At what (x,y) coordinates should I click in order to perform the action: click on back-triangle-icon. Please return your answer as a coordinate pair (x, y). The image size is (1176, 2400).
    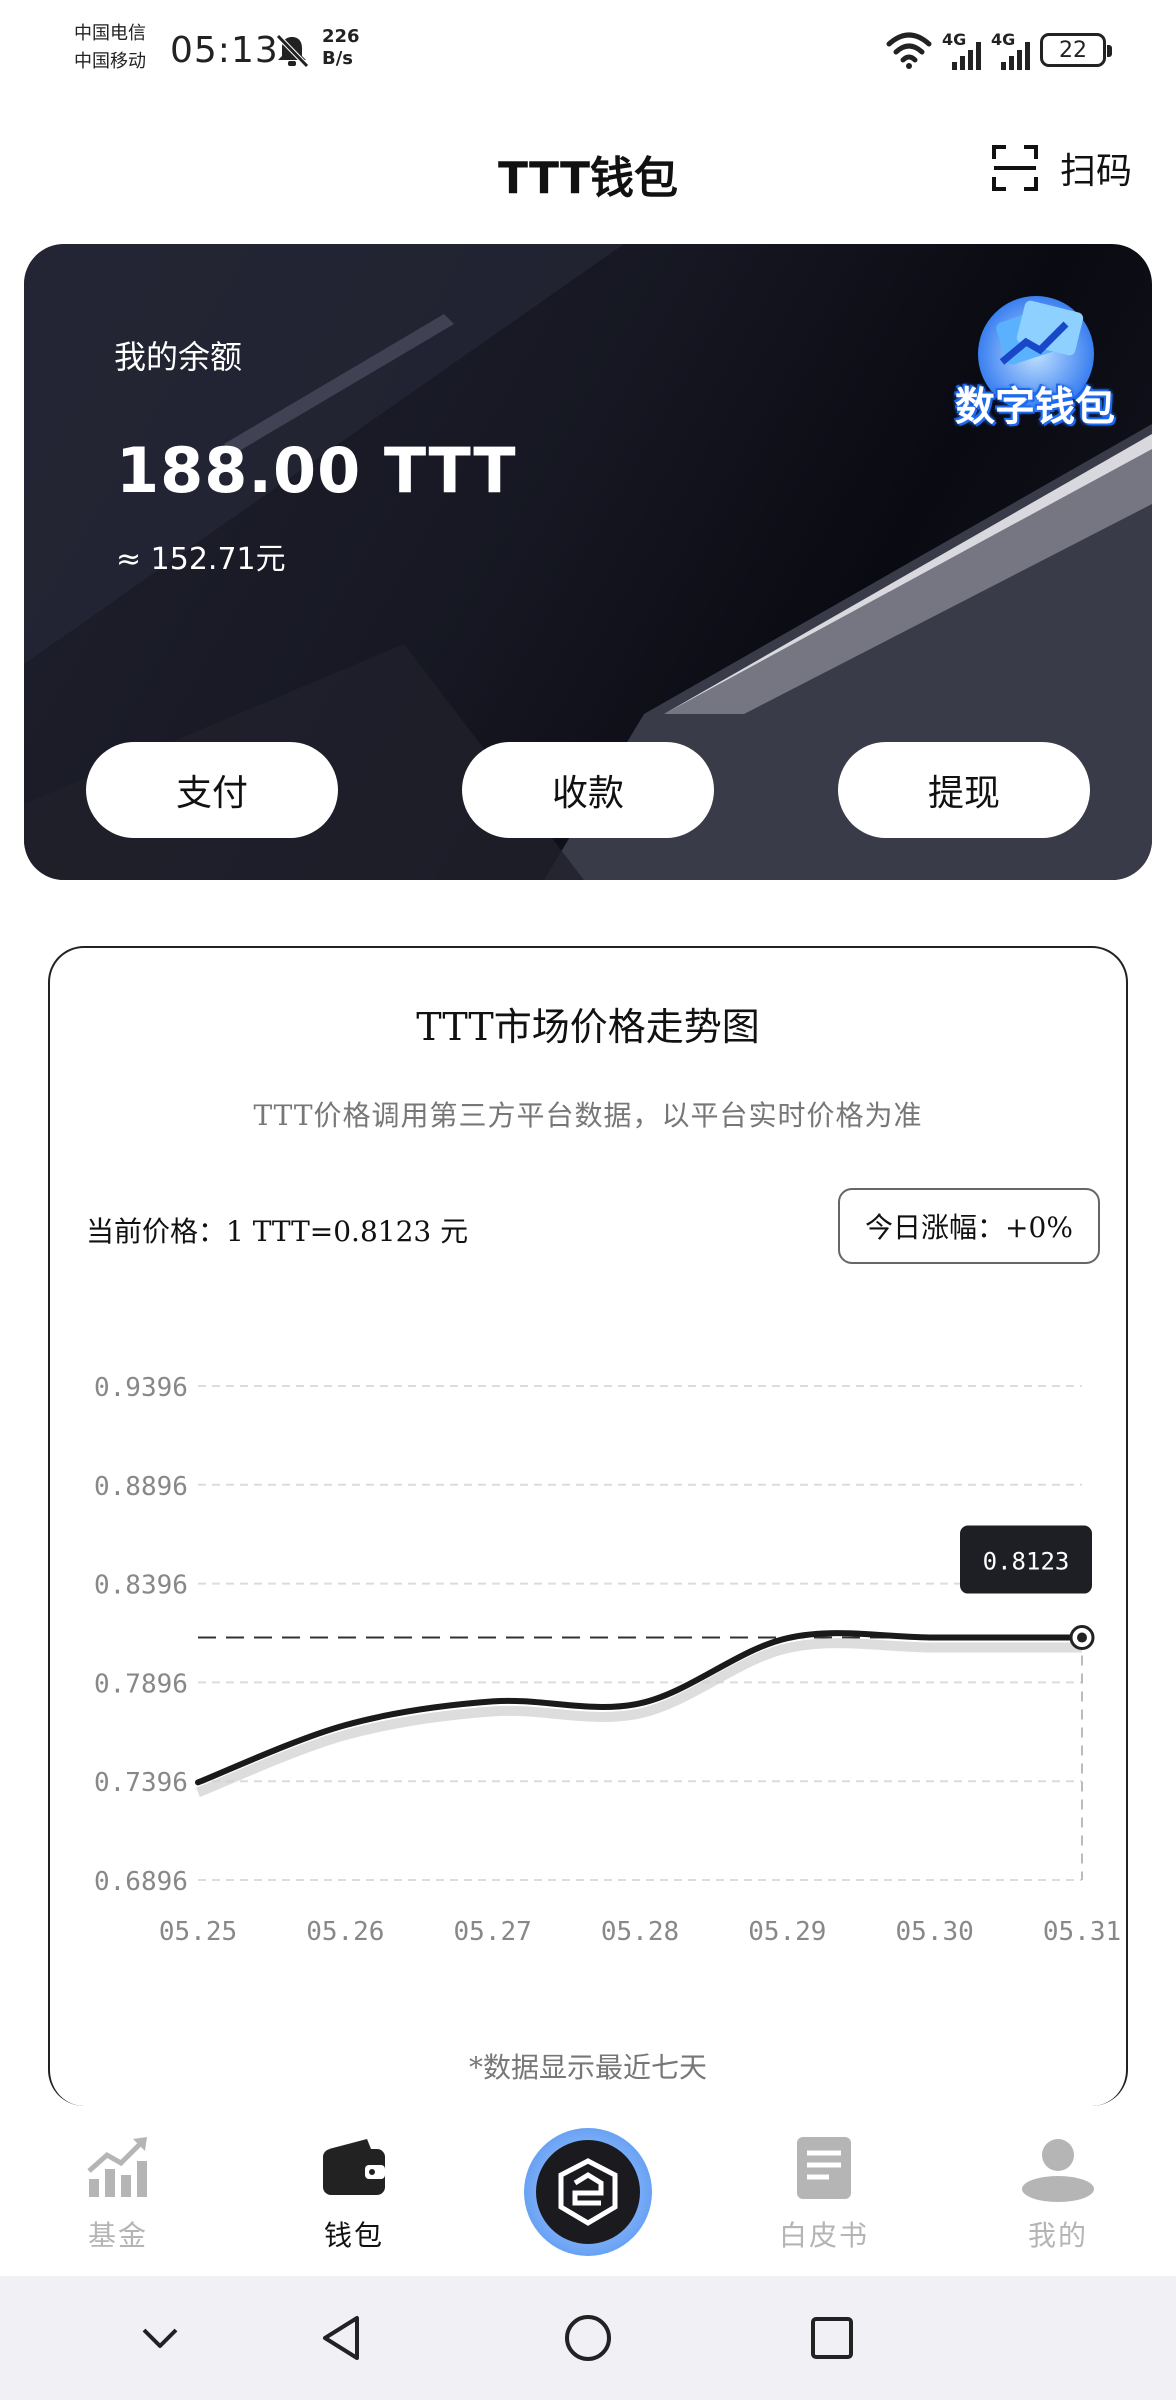
    Looking at the image, I should click on (341, 2338).